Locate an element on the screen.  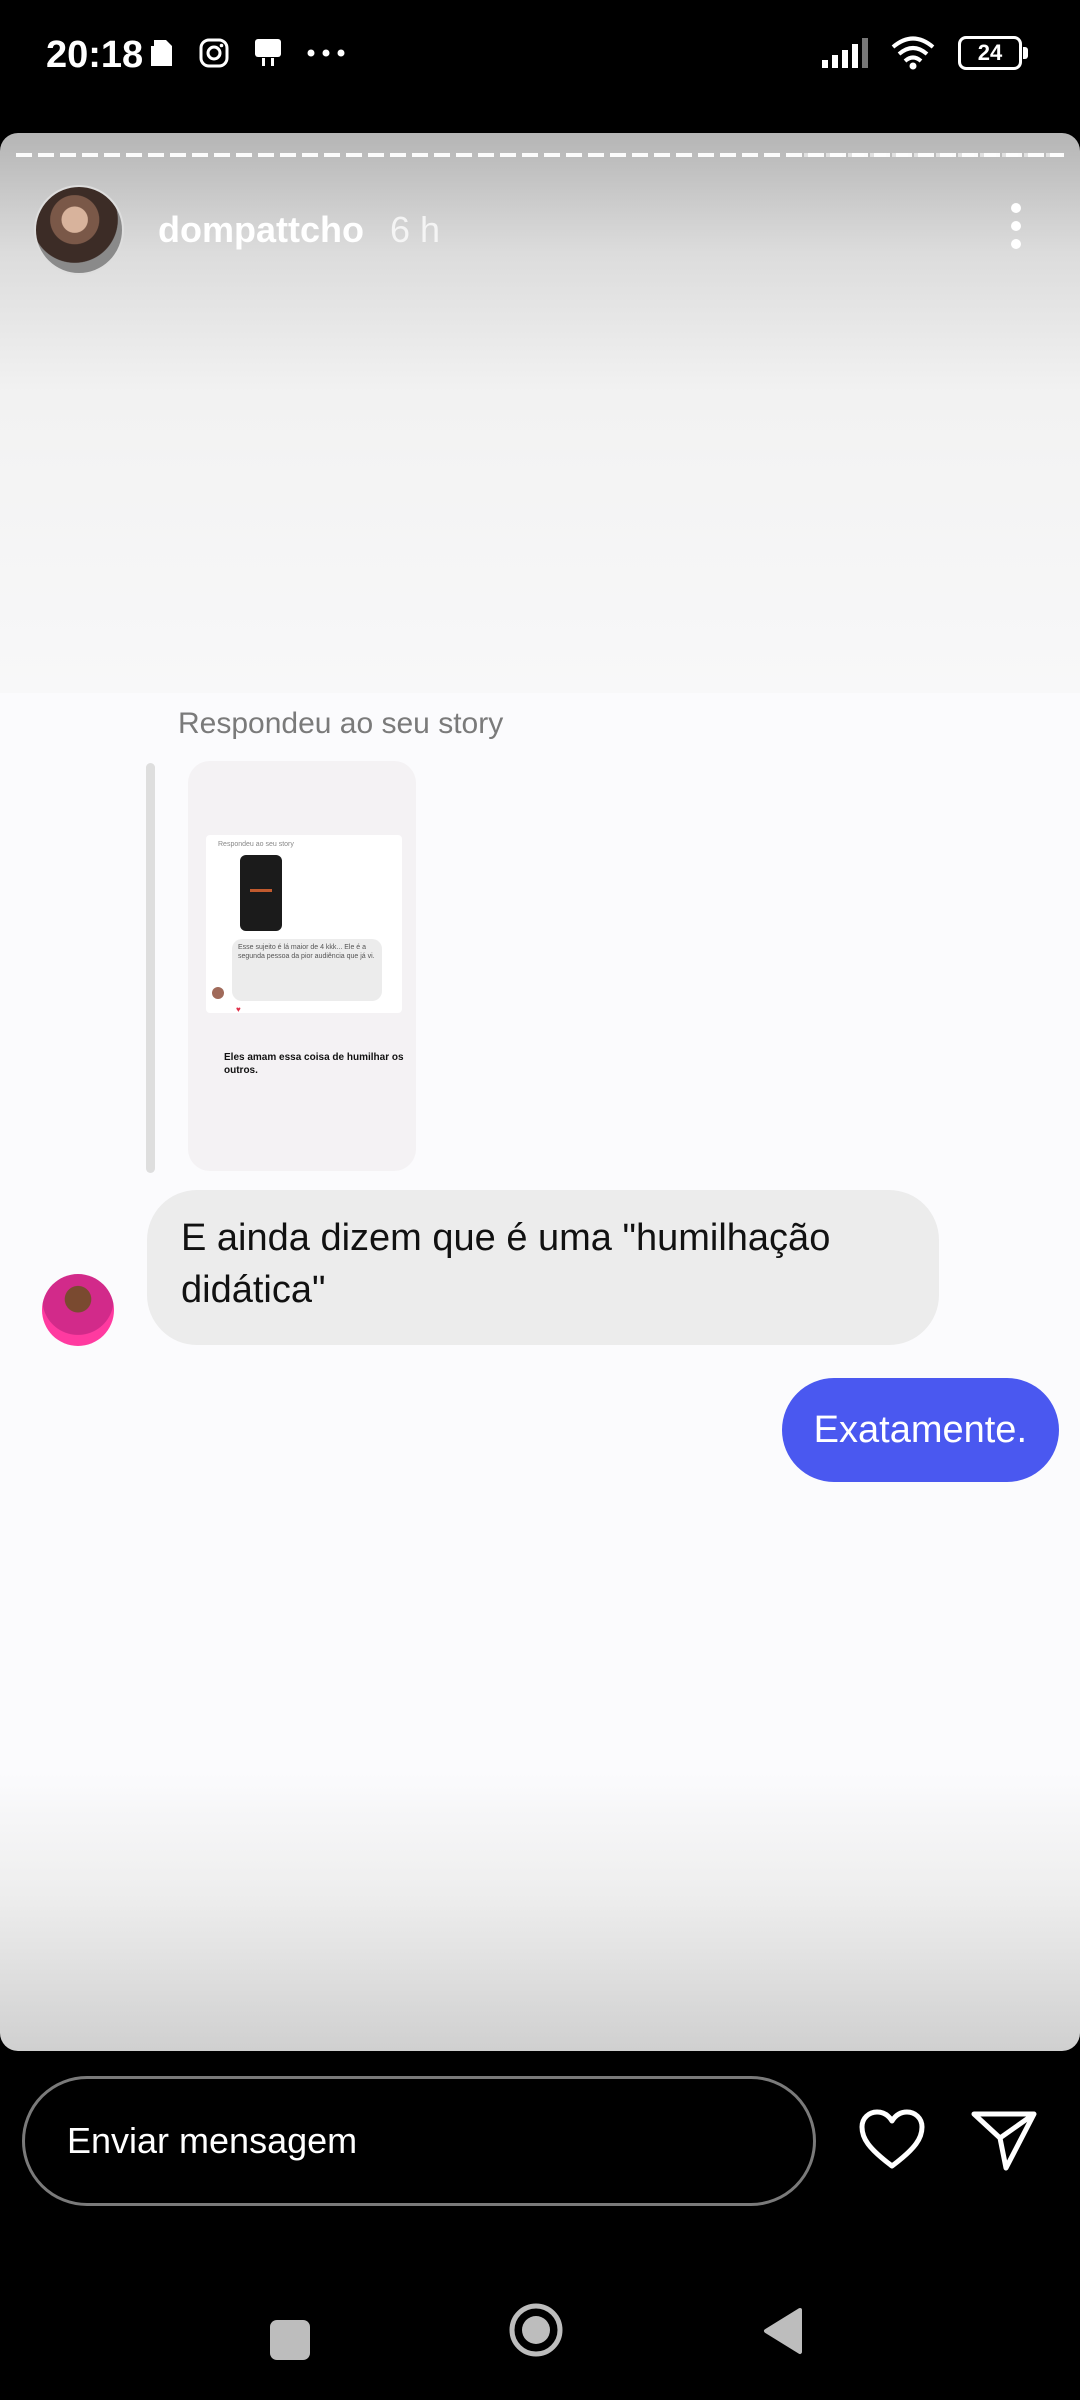
thumbnail-phone-image is located at coordinates (261, 893).